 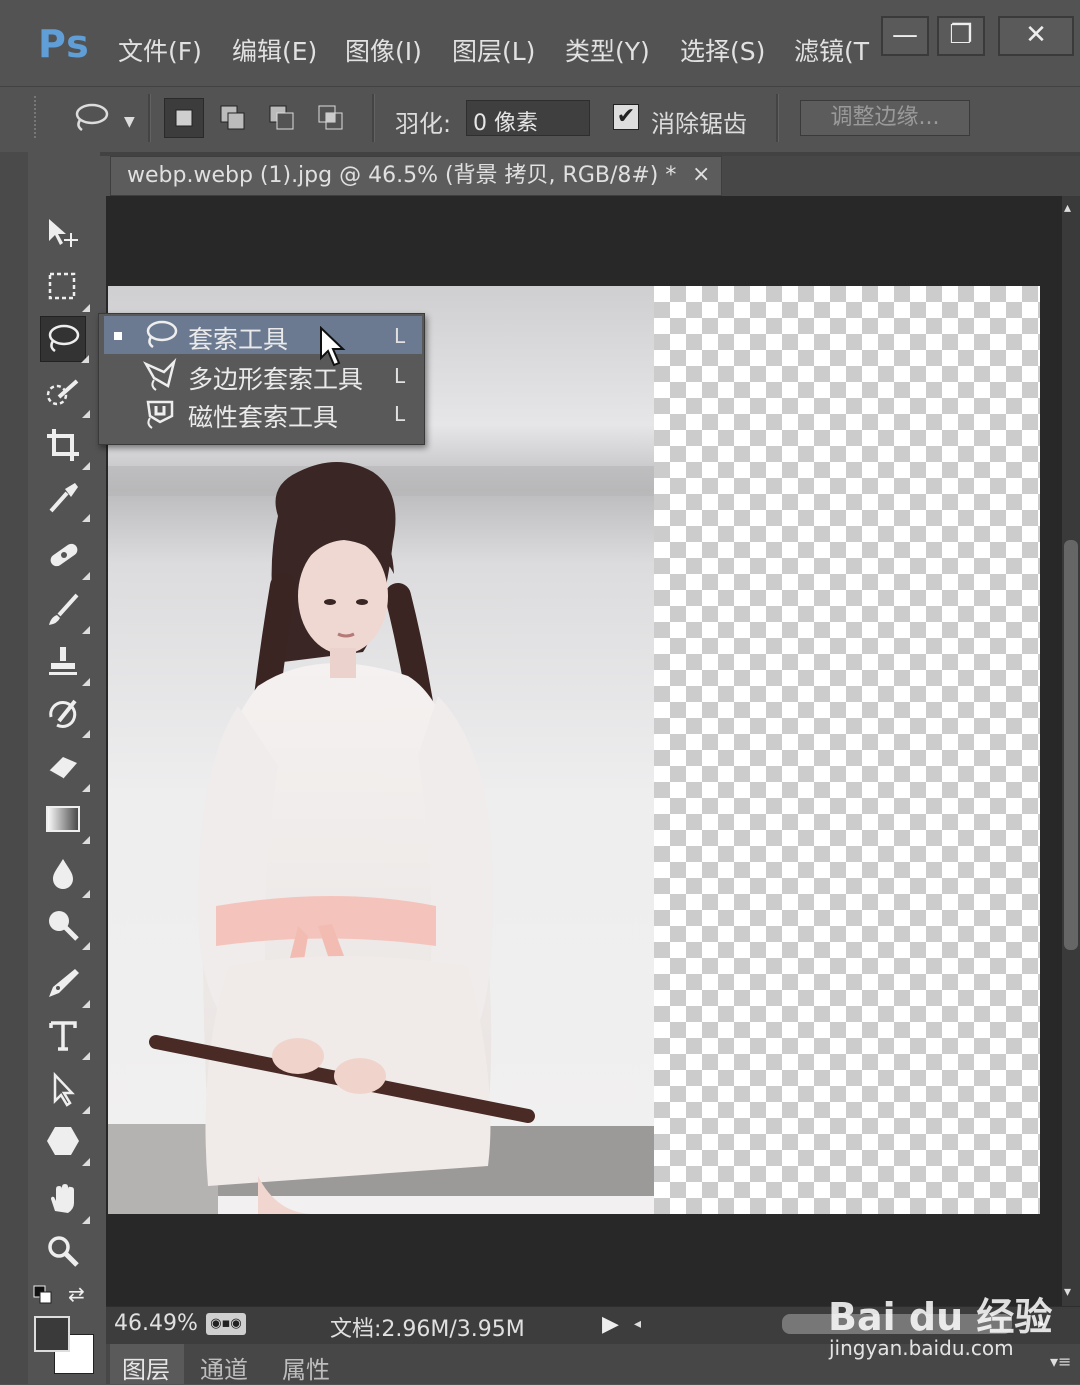 I want to click on vertical-scroll-thumb, so click(x=1071, y=745).